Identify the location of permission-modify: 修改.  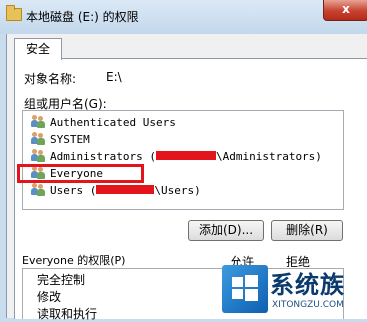
(49, 297).